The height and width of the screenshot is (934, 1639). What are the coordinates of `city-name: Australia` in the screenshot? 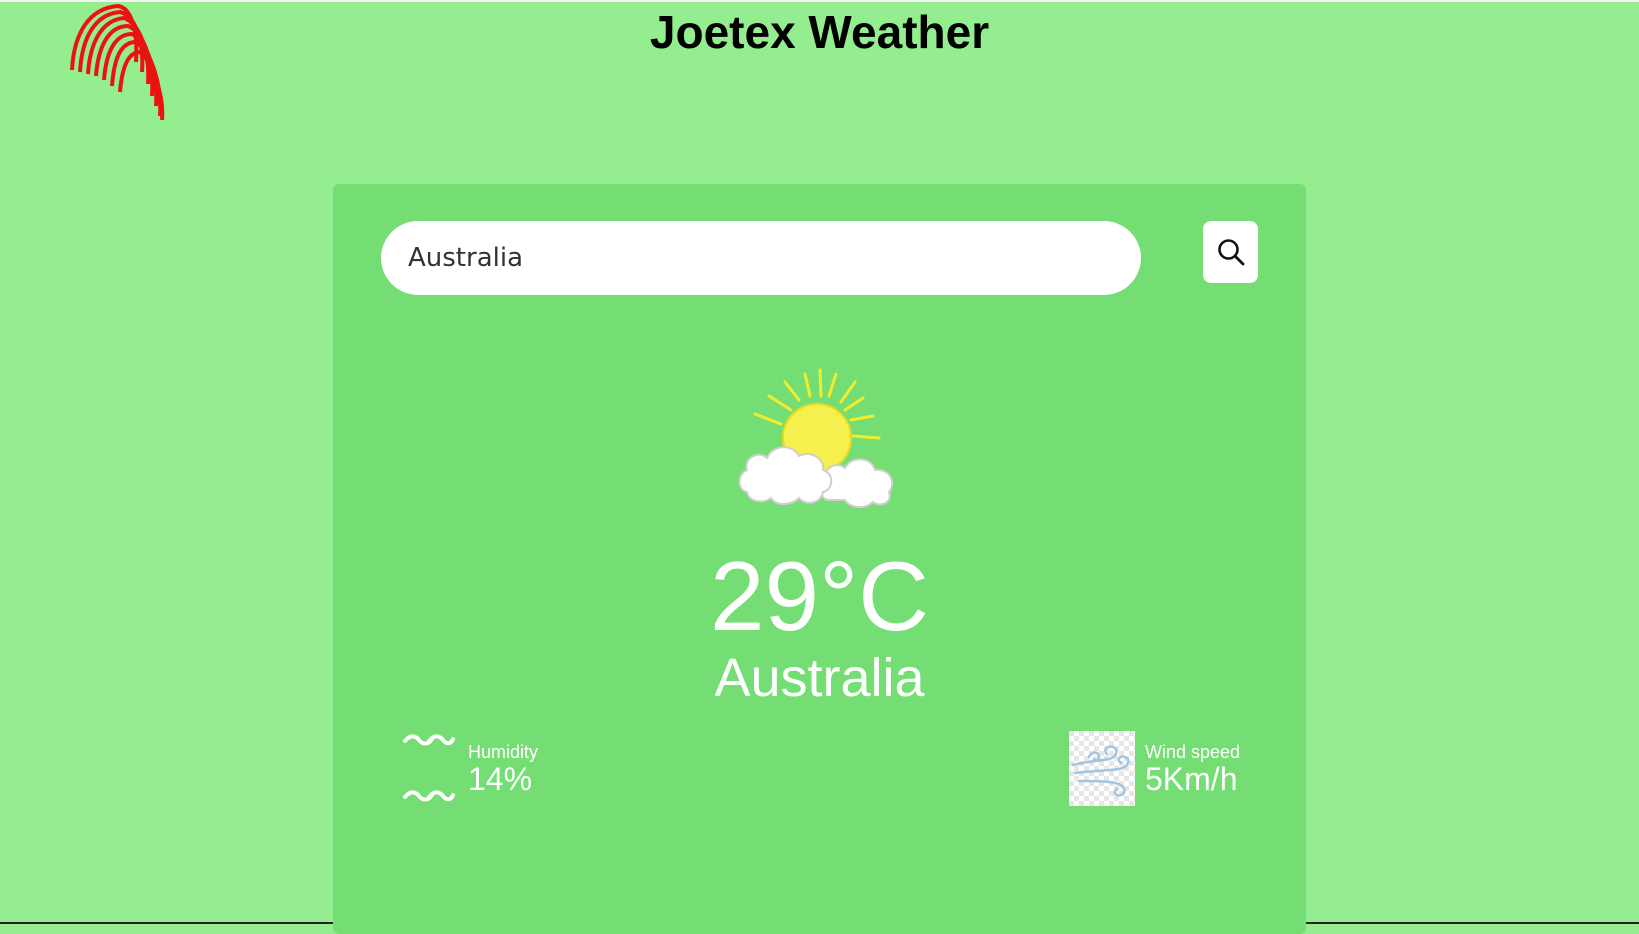 It's located at (819, 678).